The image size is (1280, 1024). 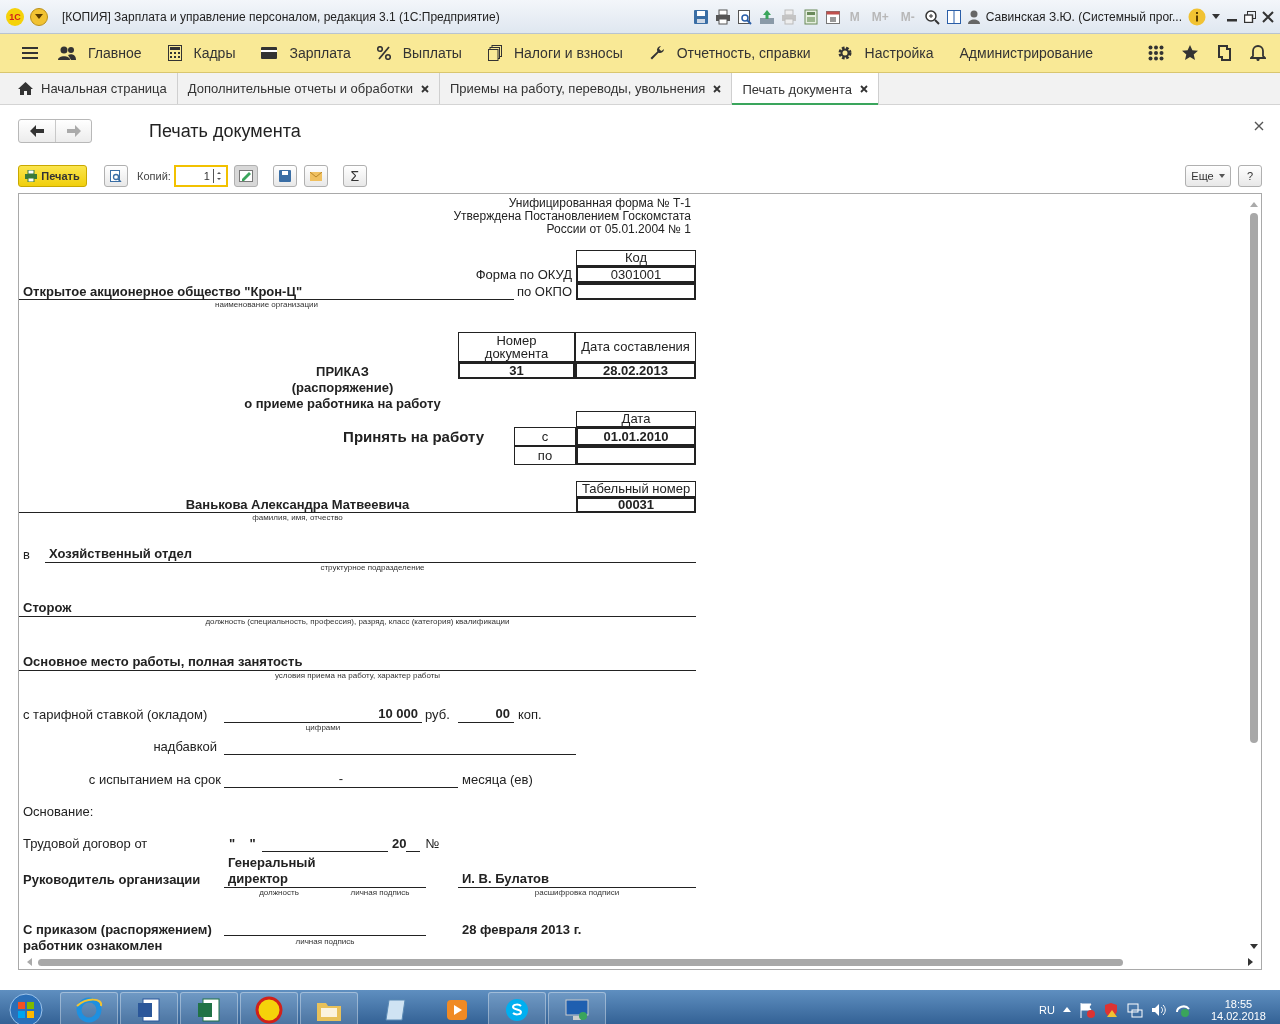 What do you see at coordinates (1250, 176) in the screenshot?
I see `help-button: ?` at bounding box center [1250, 176].